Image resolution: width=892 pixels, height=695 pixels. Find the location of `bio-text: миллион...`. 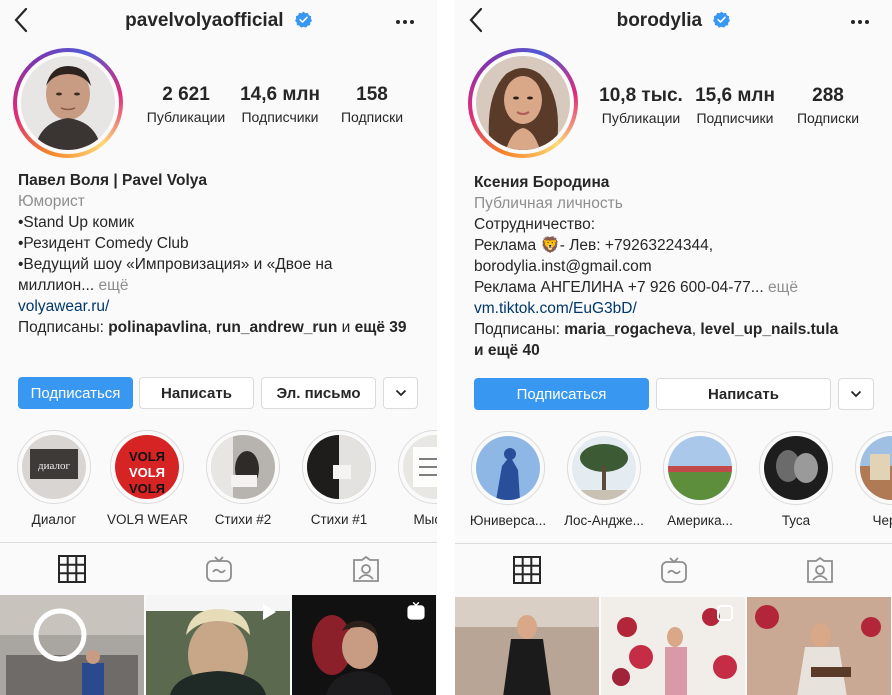

bio-text: миллион... is located at coordinates (56, 285).